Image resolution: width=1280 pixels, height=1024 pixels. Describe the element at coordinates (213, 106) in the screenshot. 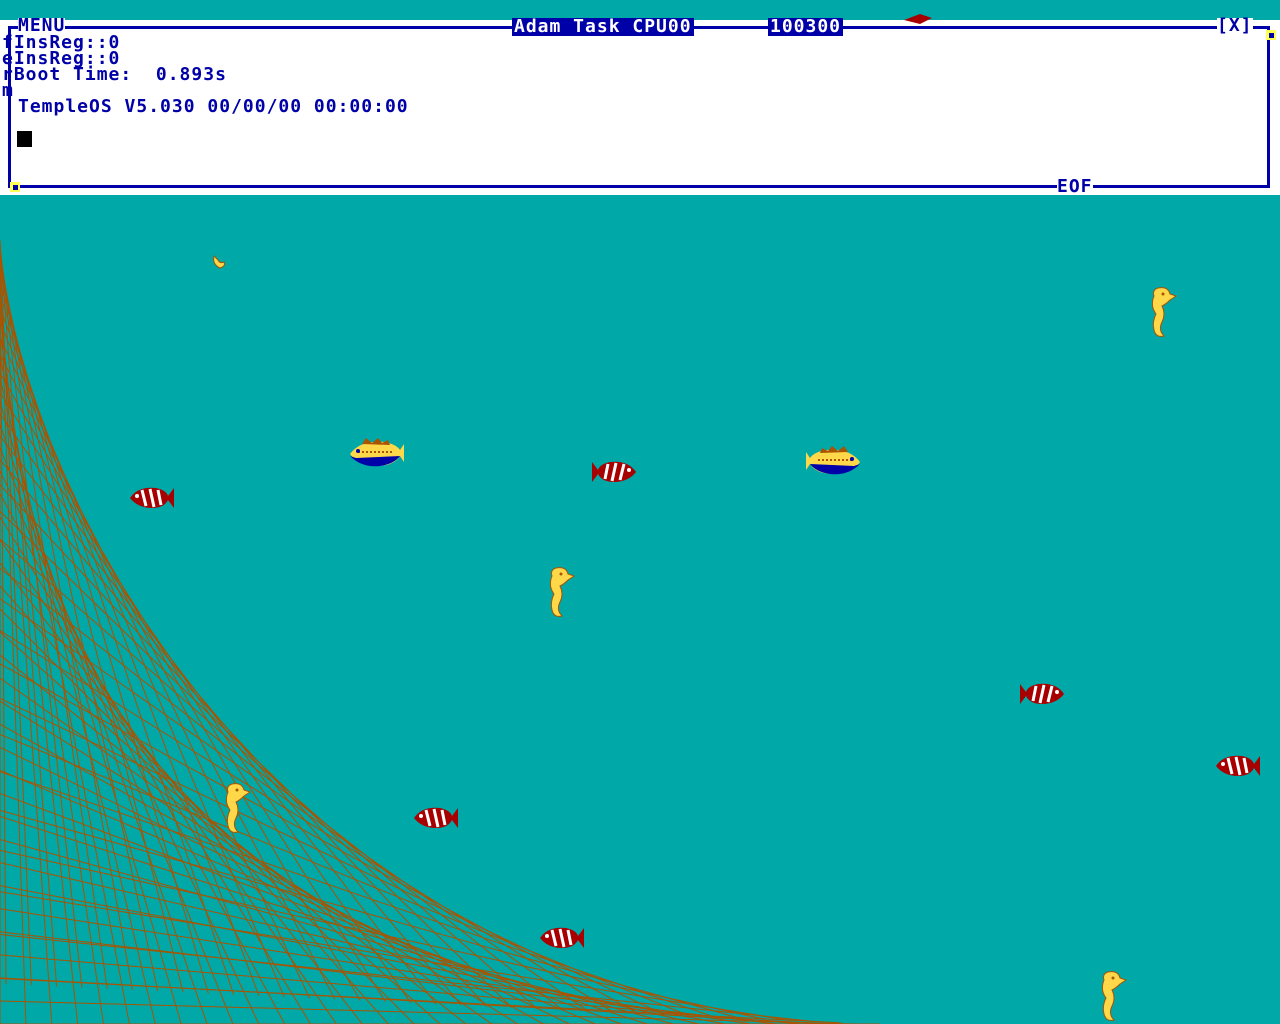

I see `version-line: TempleOS V5.030 00/00/00 00:00:00` at that location.